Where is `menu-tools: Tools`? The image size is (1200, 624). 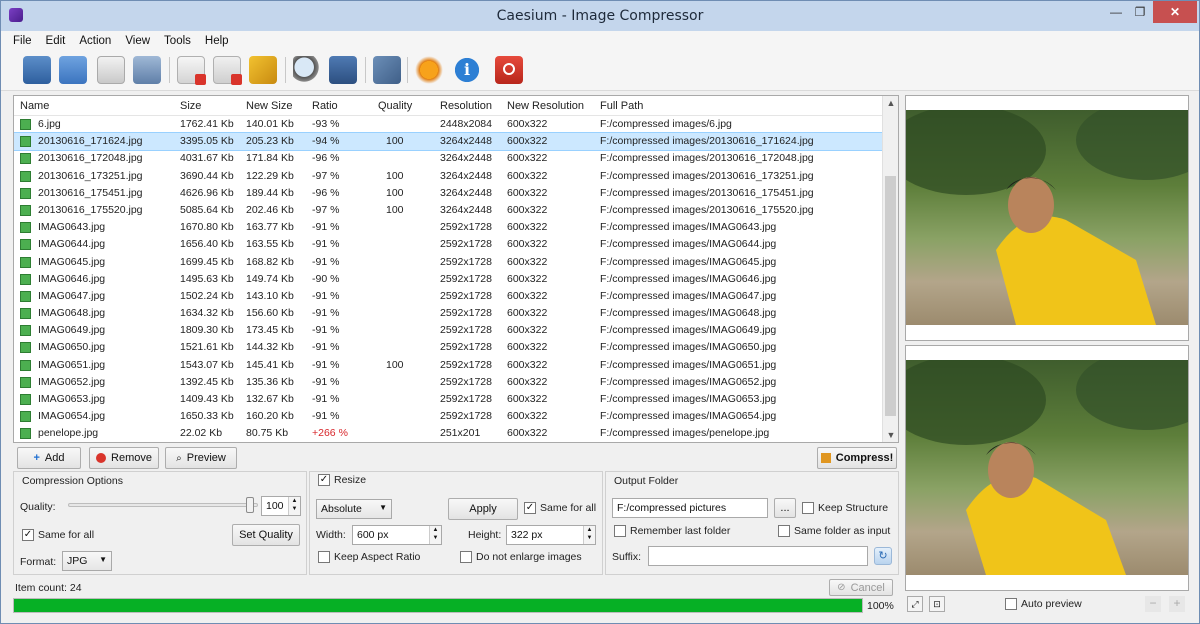 menu-tools: Tools is located at coordinates (177, 41).